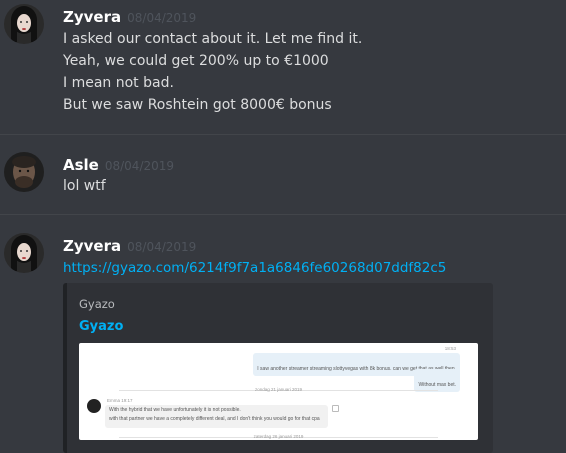 The image size is (566, 453). What do you see at coordinates (94, 406) in the screenshot?
I see `screenshot-avatar` at bounding box center [94, 406].